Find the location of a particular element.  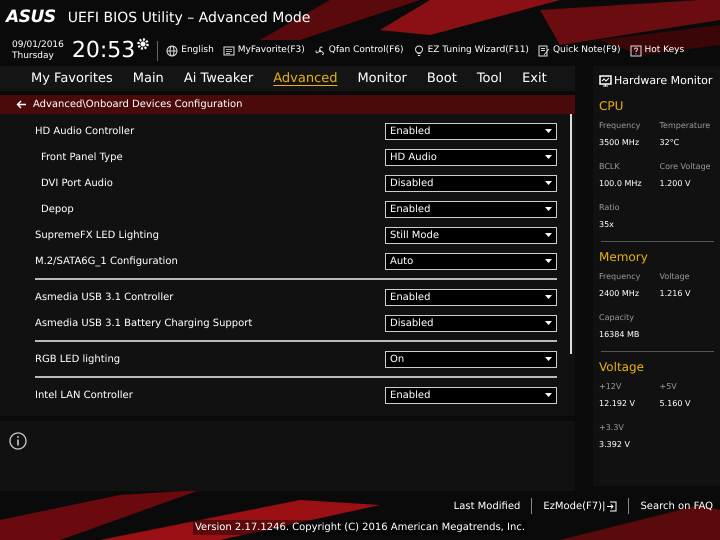

stat-value: 32°C is located at coordinates (670, 143).